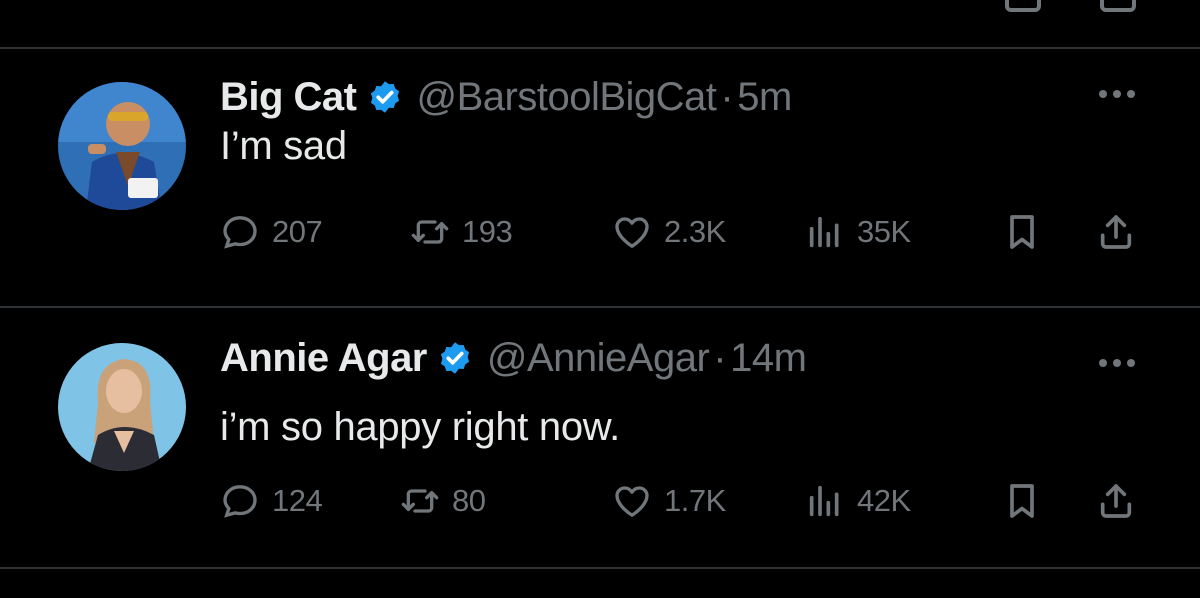 The width and height of the screenshot is (1200, 598). What do you see at coordinates (884, 500) in the screenshot?
I see `view-count: 42K` at bounding box center [884, 500].